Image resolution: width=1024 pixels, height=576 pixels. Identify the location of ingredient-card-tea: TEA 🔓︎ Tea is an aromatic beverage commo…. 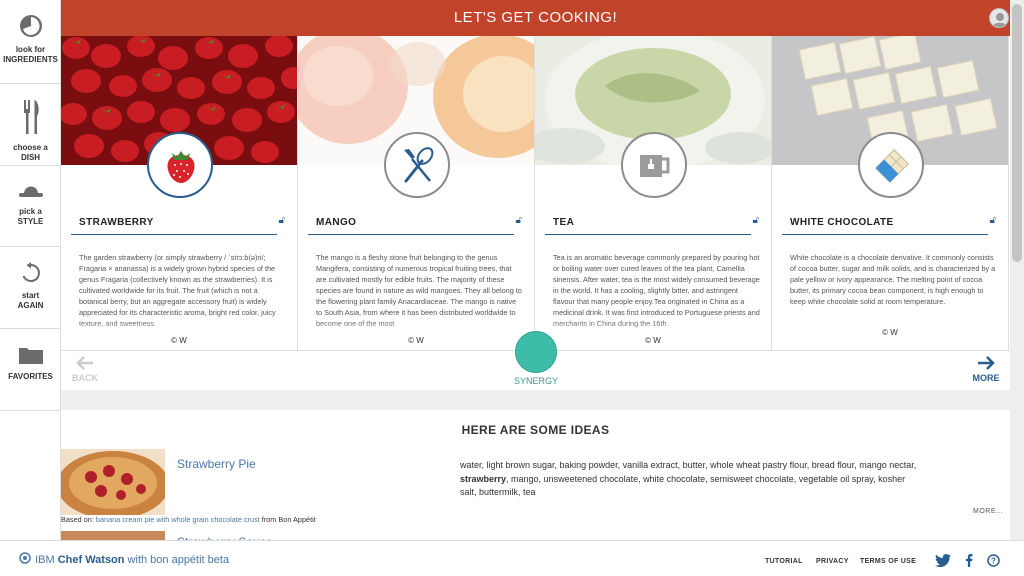
(653, 193).